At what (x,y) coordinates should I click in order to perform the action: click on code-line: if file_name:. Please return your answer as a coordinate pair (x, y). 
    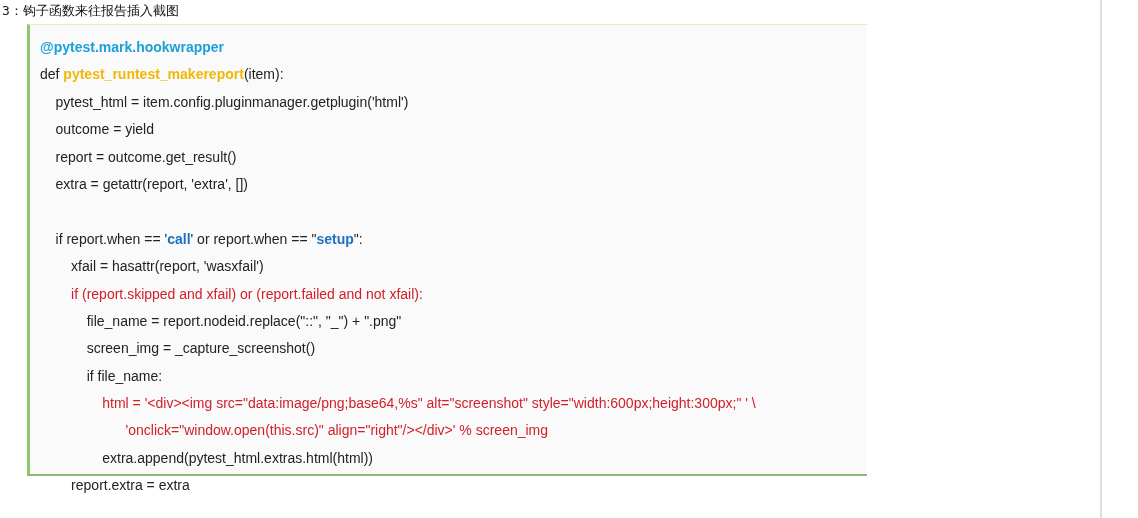
    Looking at the image, I should click on (124, 376).